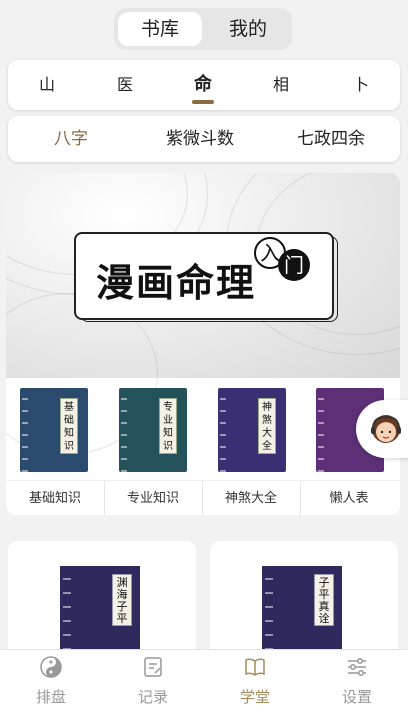 The width and height of the screenshot is (408, 712). I want to click on seal-men: 门, so click(294, 265).